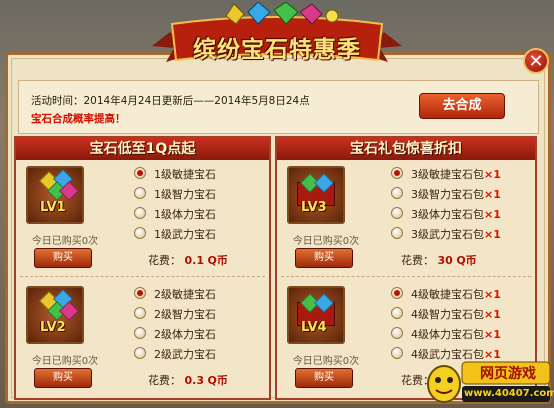 Image resolution: width=554 pixels, height=408 pixels. Describe the element at coordinates (204, 214) in the screenshot. I see `option-stamina: 1级体力宝石` at that location.